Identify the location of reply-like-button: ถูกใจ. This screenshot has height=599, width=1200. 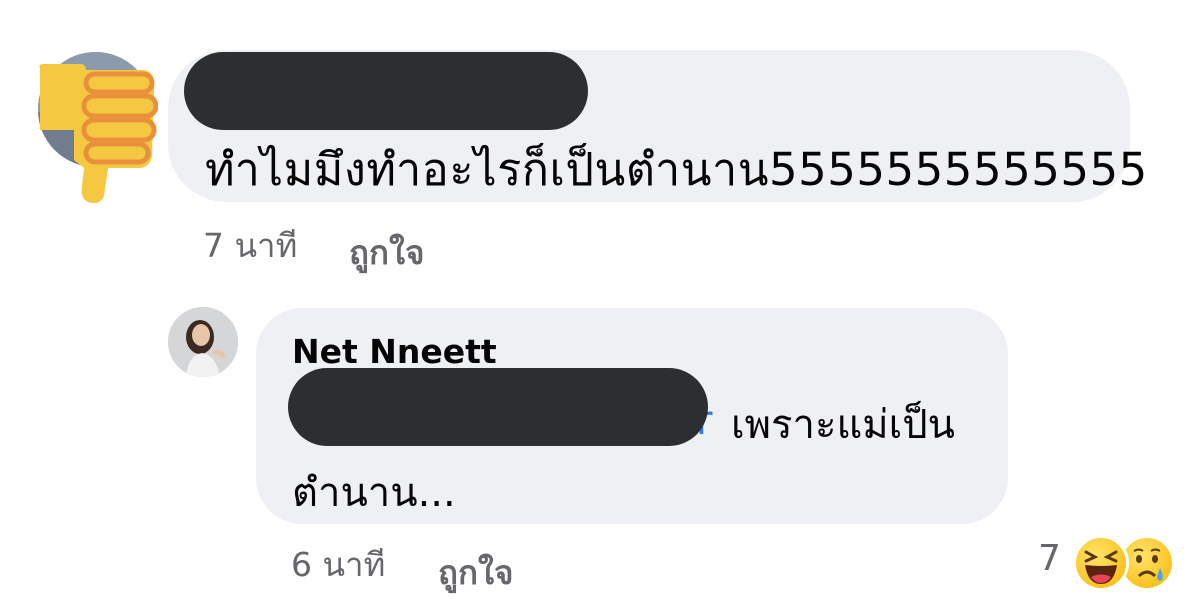
(475, 572).